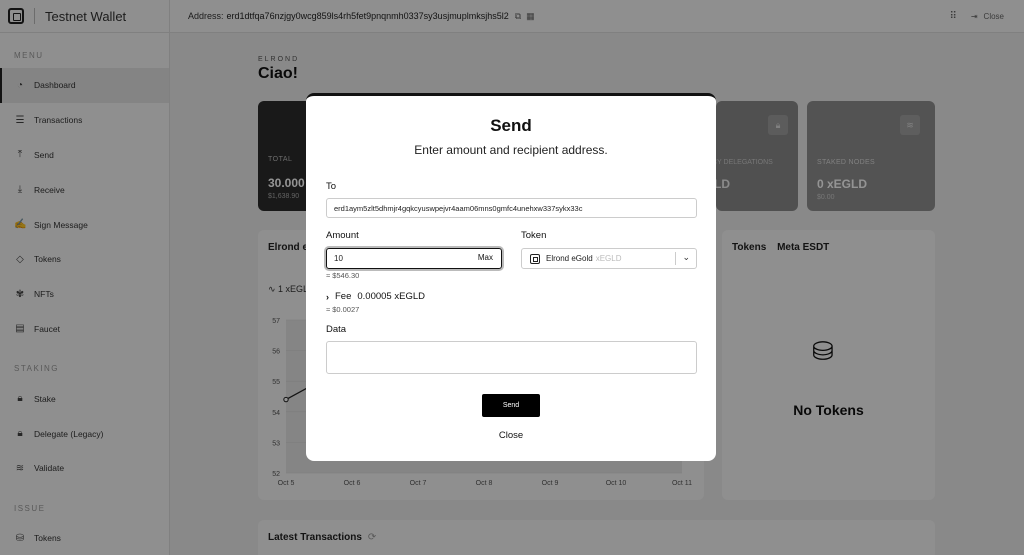 This screenshot has height=555, width=1024. I want to click on to-label: To, so click(331, 186).